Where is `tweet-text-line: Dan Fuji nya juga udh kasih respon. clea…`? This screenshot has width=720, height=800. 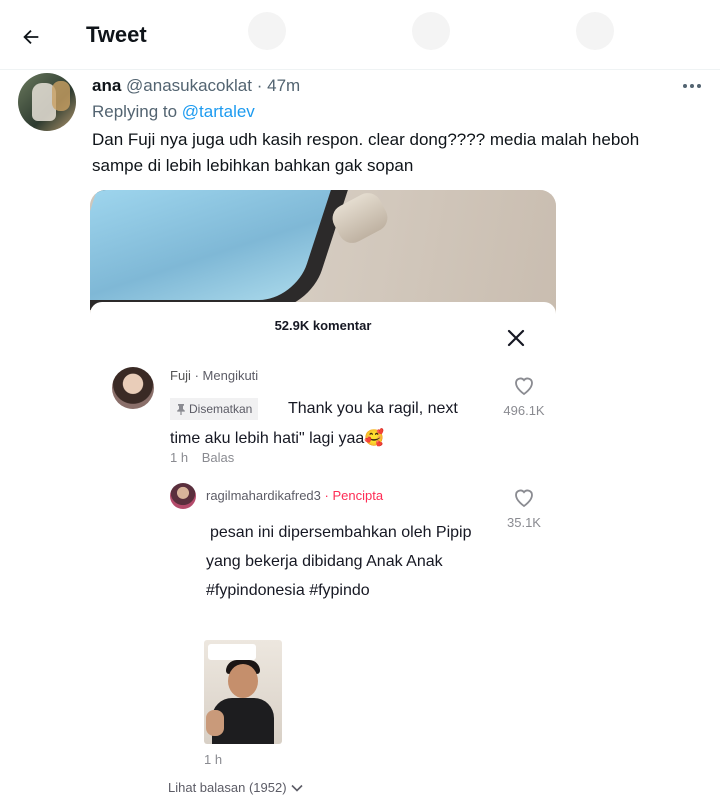
tweet-text-line: Dan Fuji nya juga udh kasih respon. clea… is located at coordinates (366, 139).